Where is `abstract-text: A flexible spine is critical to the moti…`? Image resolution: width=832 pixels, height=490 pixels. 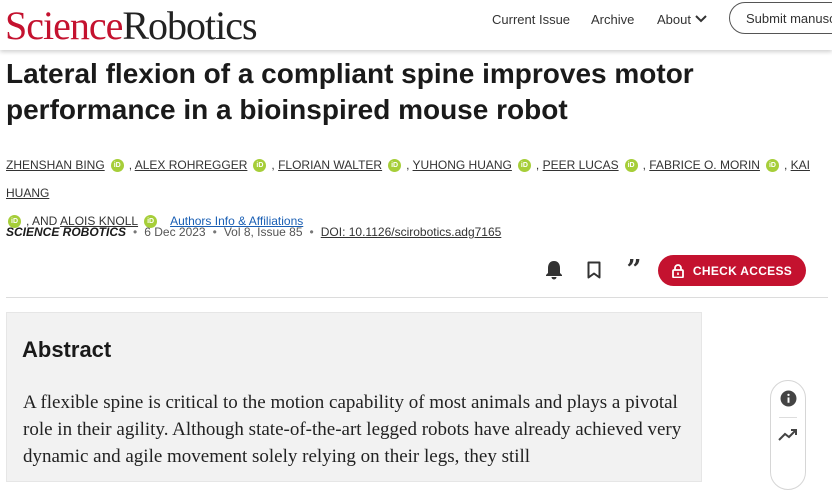 abstract-text: A flexible spine is critical to the moti… is located at coordinates (352, 429).